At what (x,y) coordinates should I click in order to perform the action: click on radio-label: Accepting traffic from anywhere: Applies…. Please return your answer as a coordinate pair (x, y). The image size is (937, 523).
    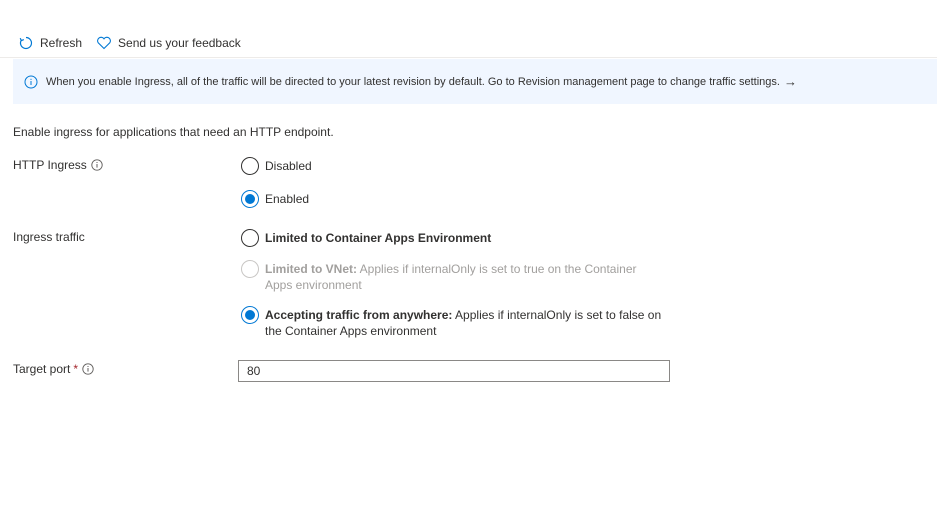
    Looking at the image, I should click on (465, 322).